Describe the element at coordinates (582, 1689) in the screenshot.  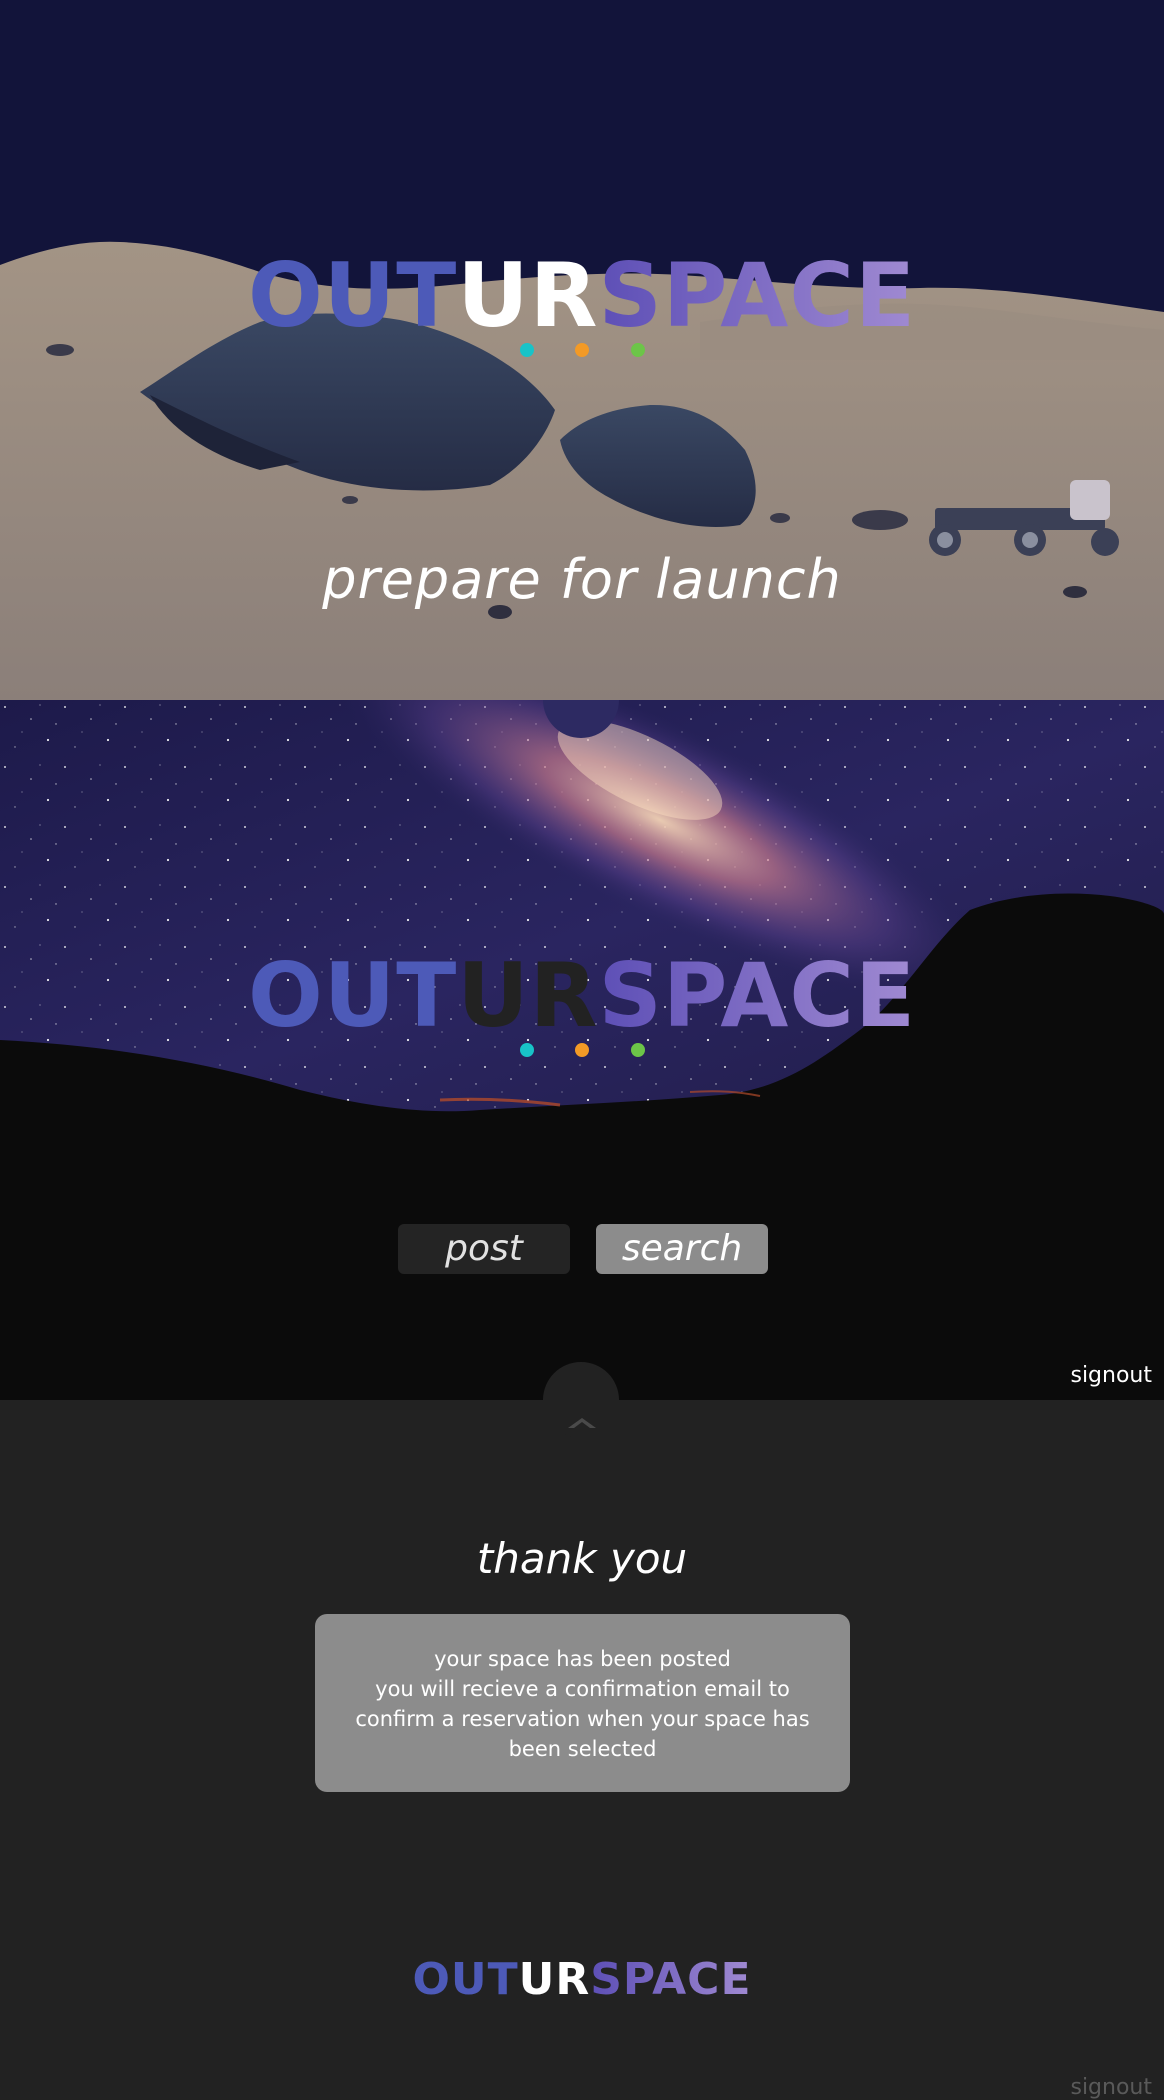
I see `message-line: you will recieve a confirmation email to` at that location.